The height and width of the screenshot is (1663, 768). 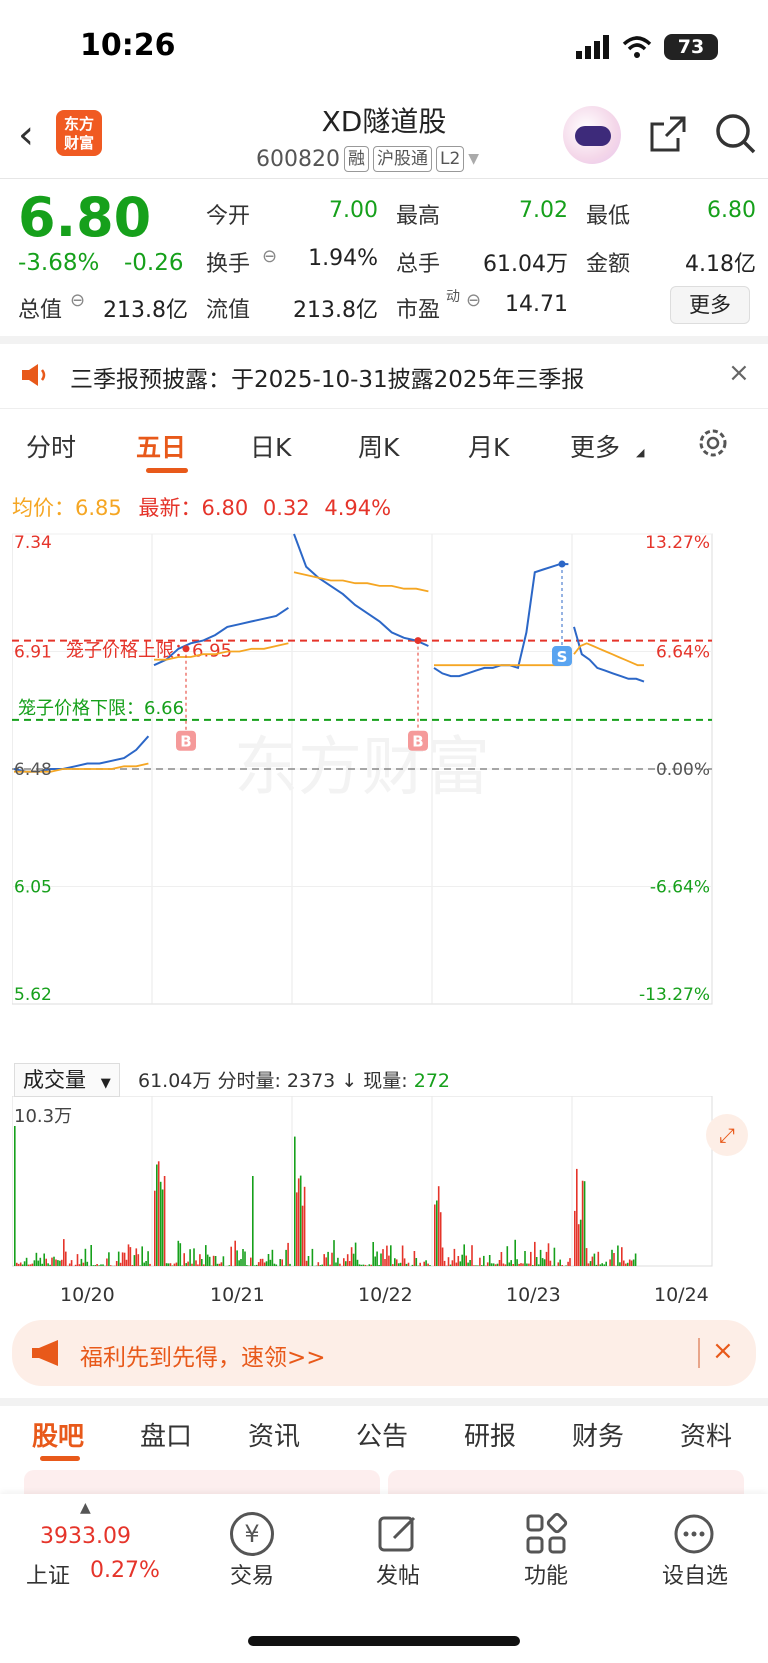 What do you see at coordinates (166, 1434) in the screenshot?
I see `tab-orderbook: 盘口` at bounding box center [166, 1434].